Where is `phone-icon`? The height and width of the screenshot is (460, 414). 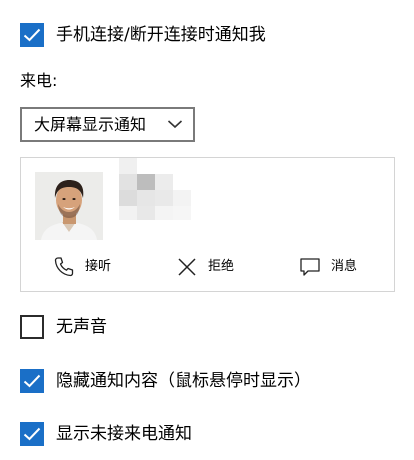
phone-icon is located at coordinates (64, 267).